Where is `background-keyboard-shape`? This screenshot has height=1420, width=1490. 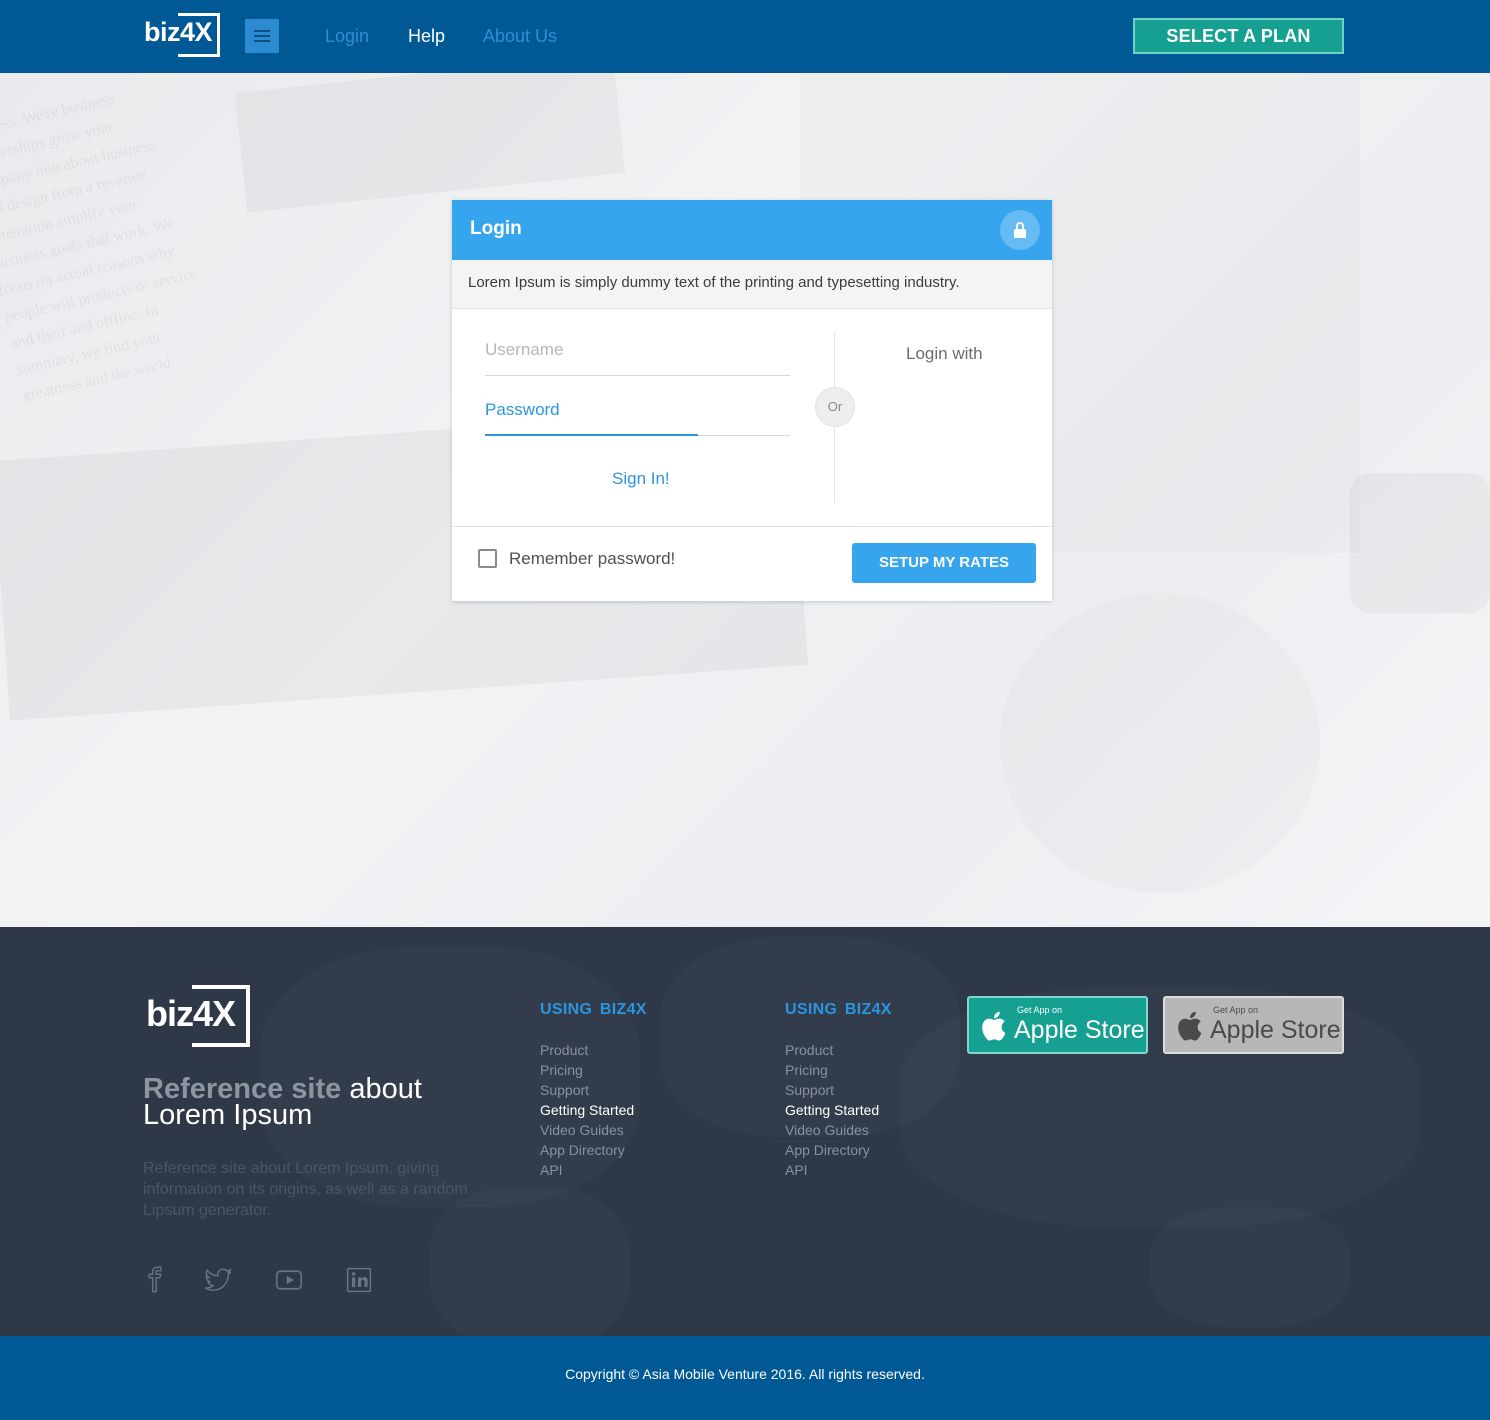
background-keyboard-shape is located at coordinates (430, 143).